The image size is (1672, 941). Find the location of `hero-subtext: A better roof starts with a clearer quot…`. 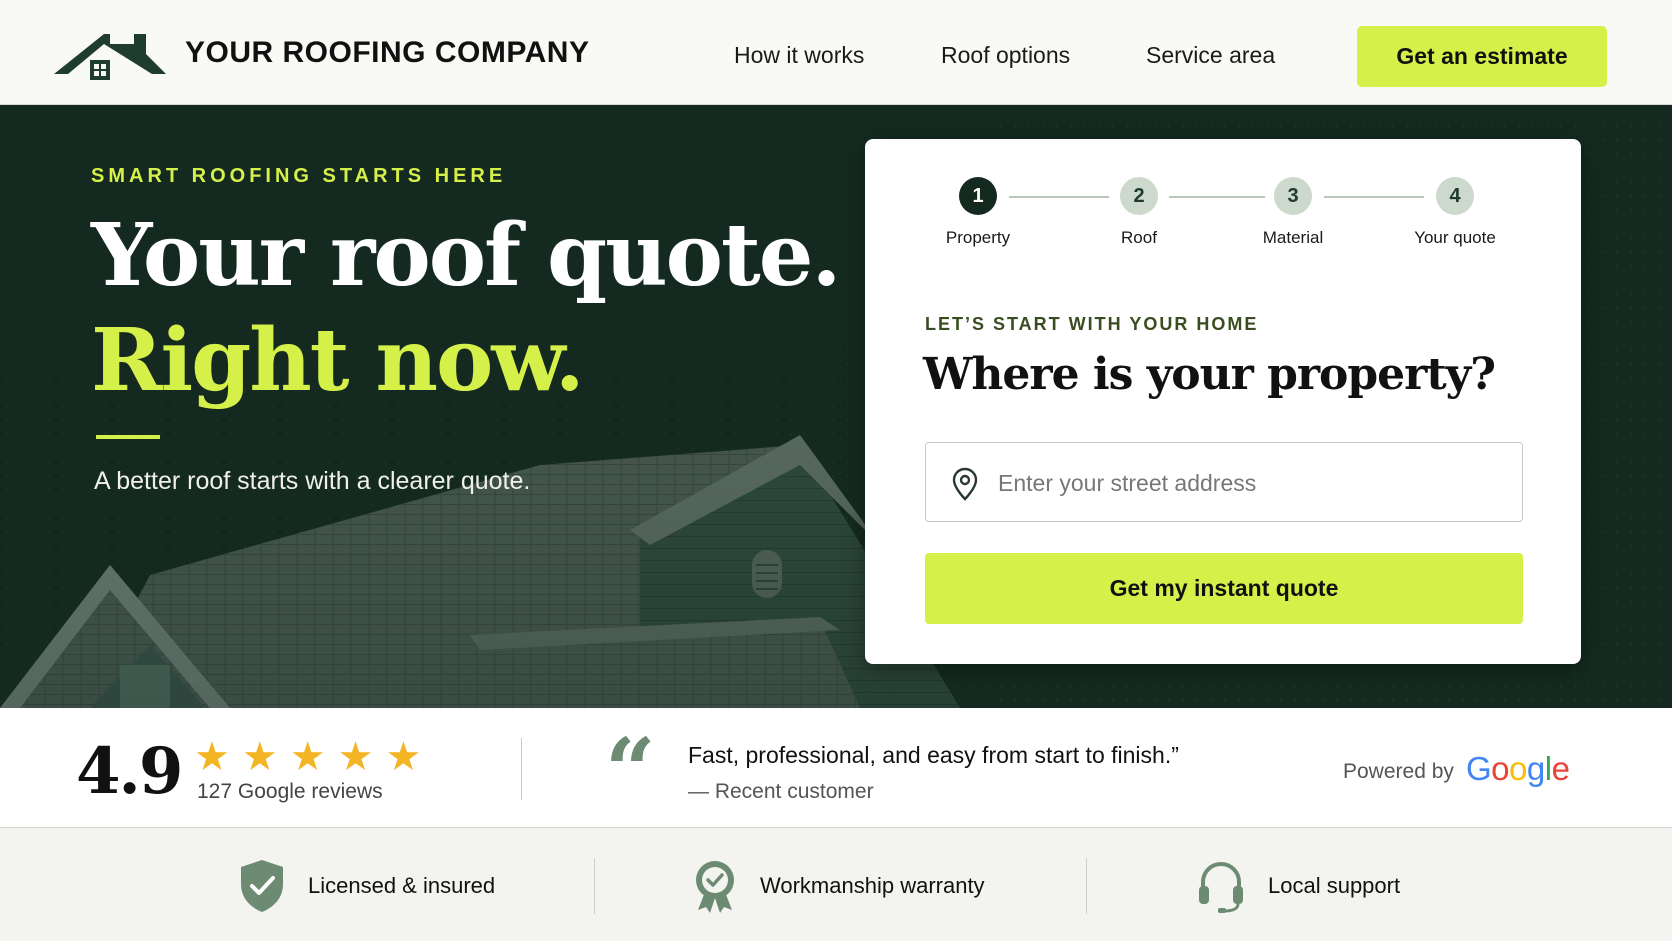

hero-subtext: A better roof starts with a clearer quot… is located at coordinates (312, 481).